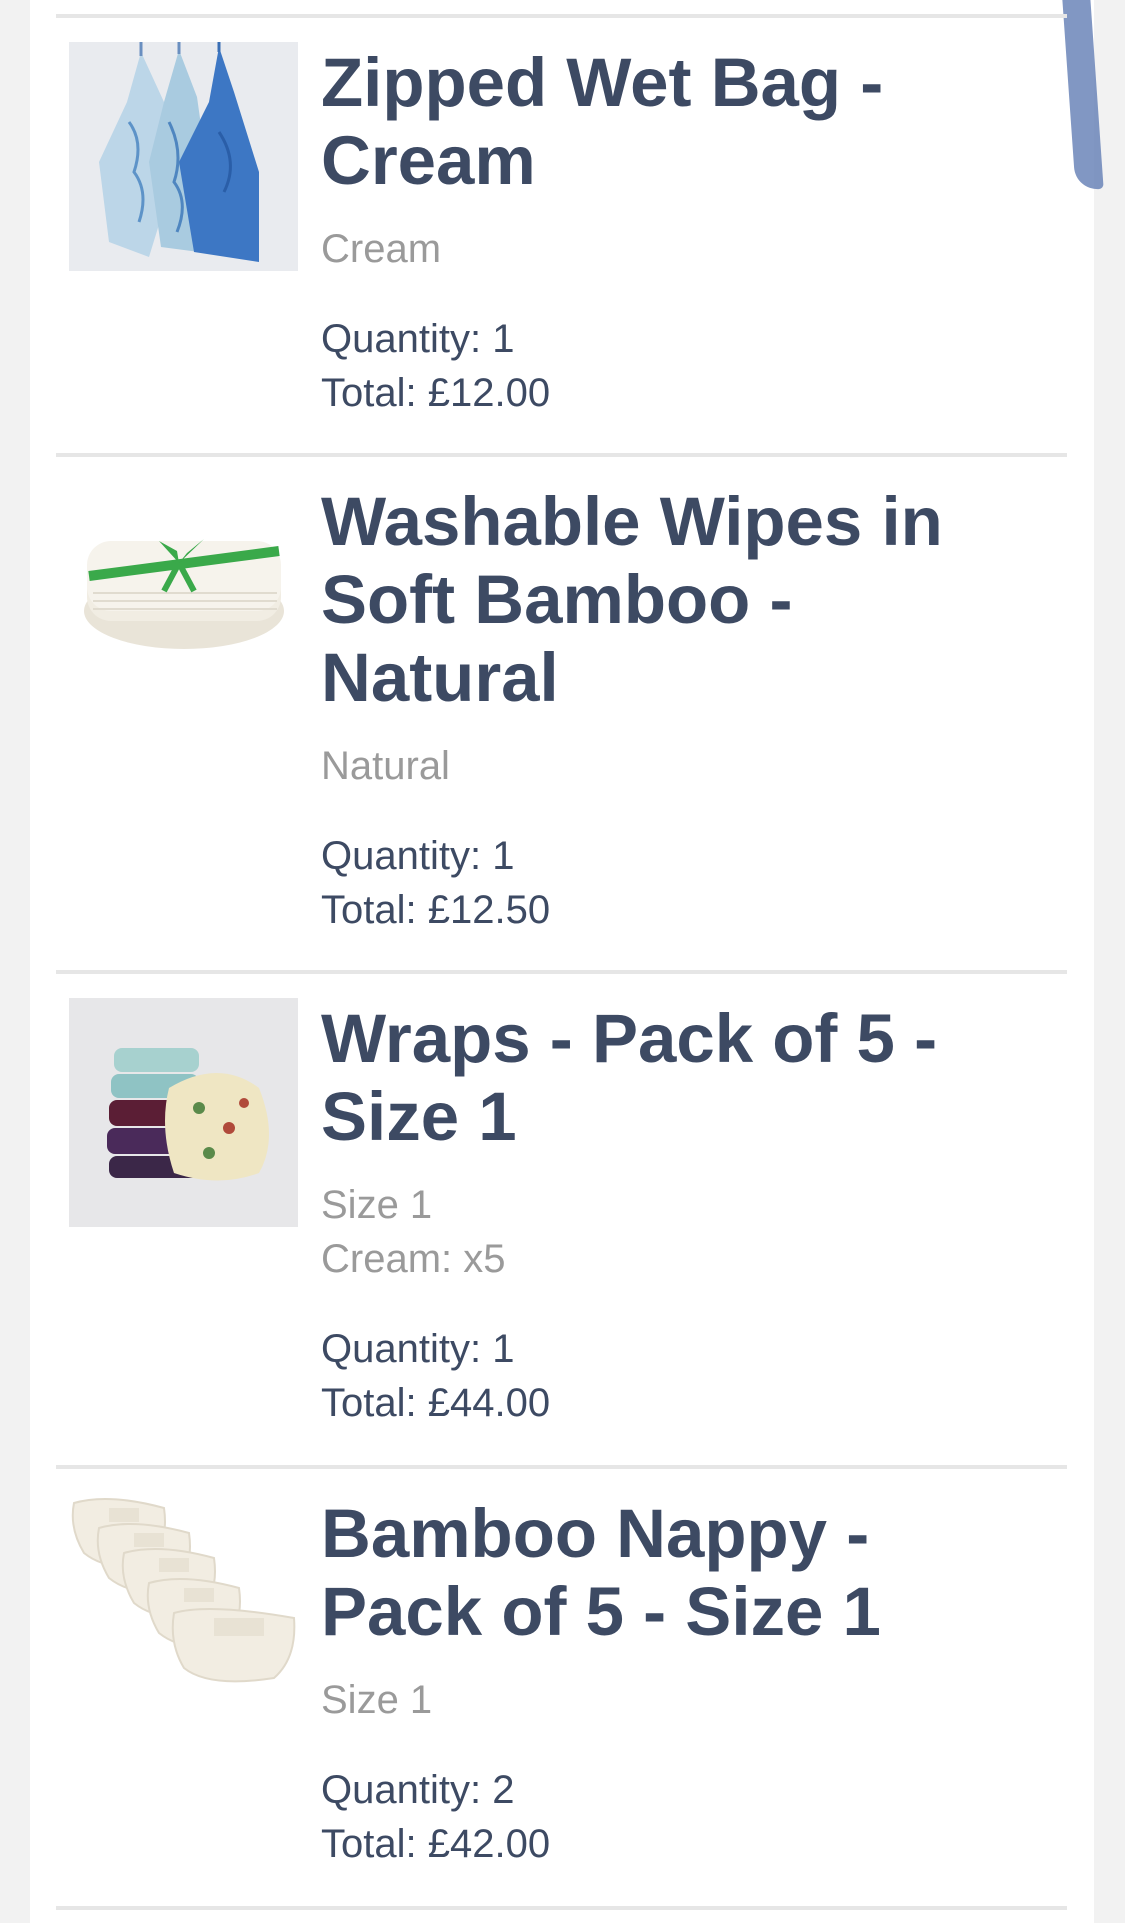  I want to click on product-title: Wraps - Pack of 5 - Size 1, so click(671, 1078).